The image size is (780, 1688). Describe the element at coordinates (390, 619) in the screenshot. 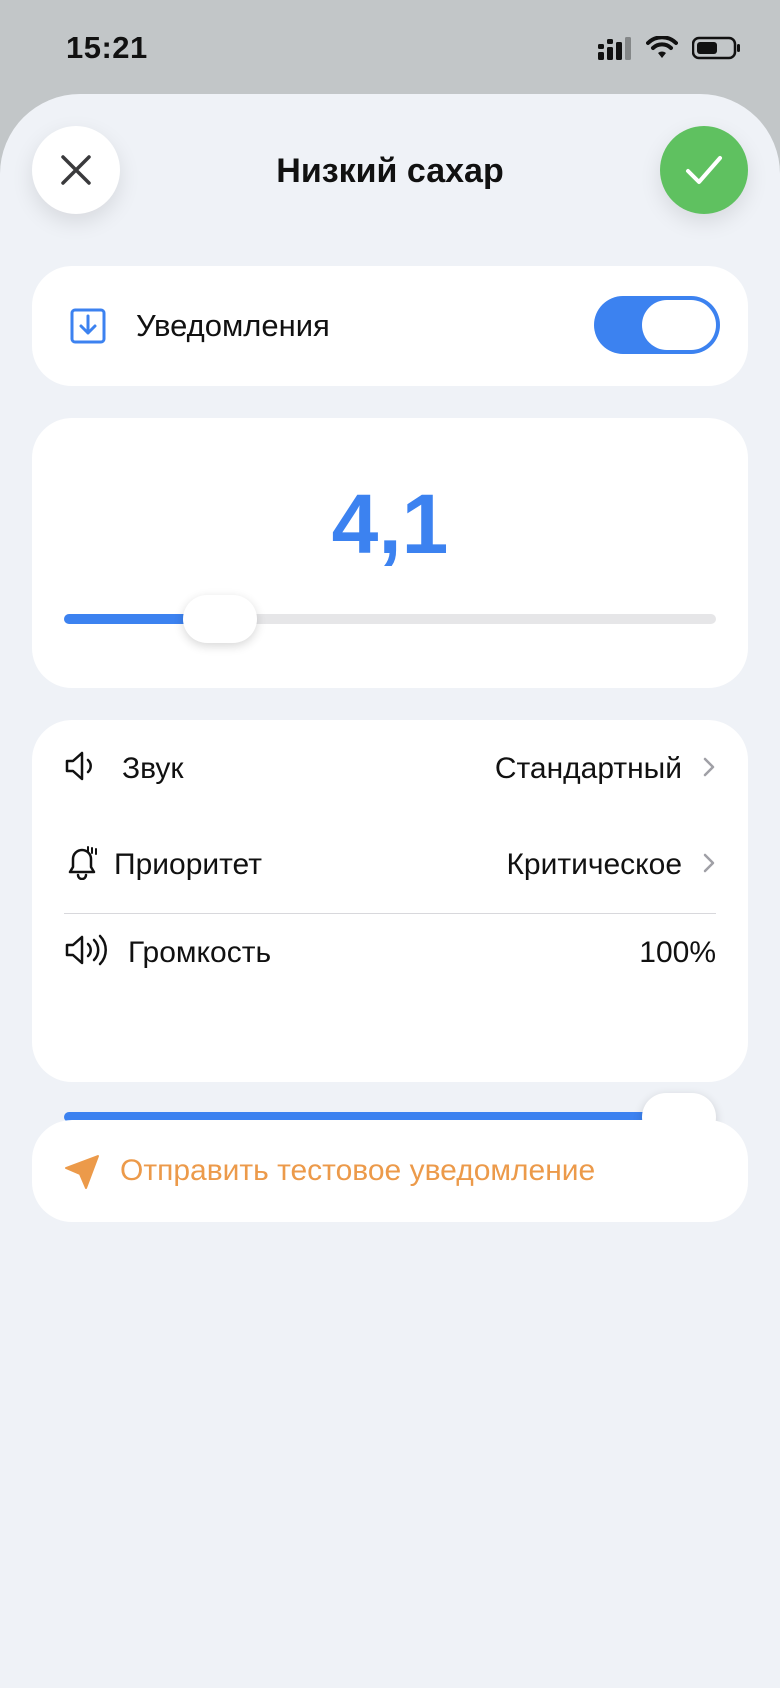

I see `threshold-slider` at that location.